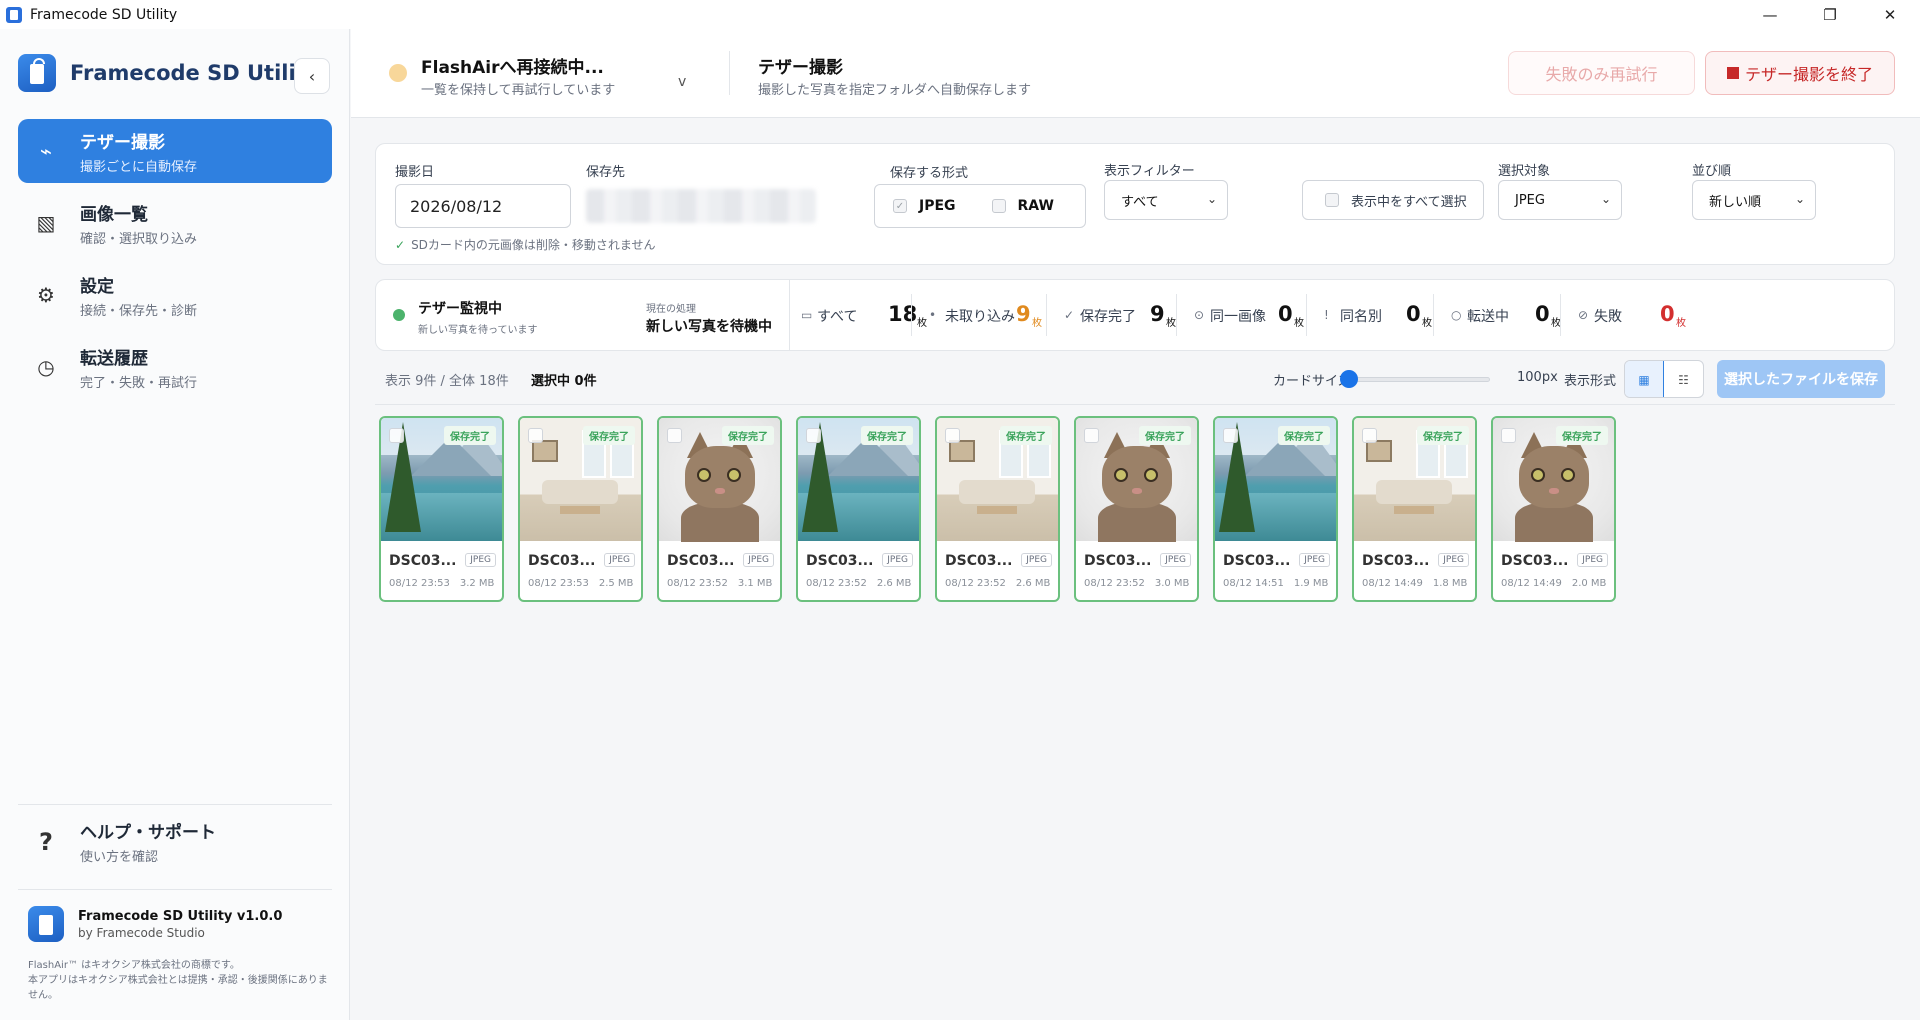  Describe the element at coordinates (1560, 200) in the screenshot. I see `target-select: JPEG ⌄` at that location.